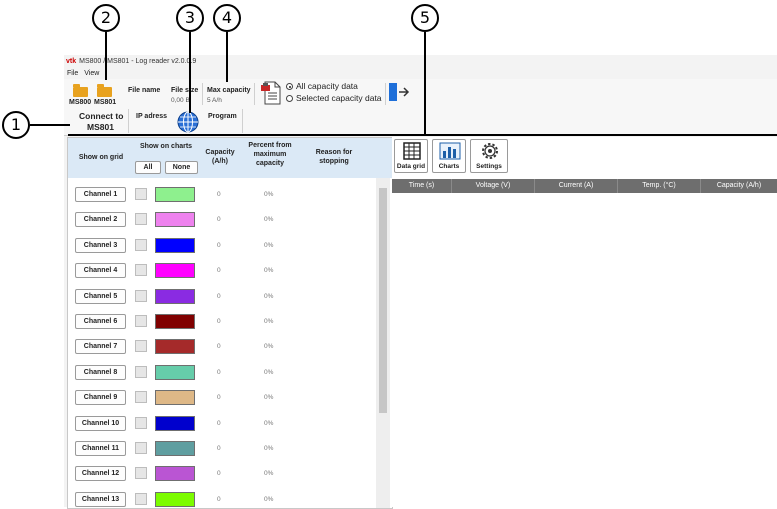 Image resolution: width=777 pixels, height=509 pixels. What do you see at coordinates (100, 372) in the screenshot?
I see `channel-button: Channel 8` at bounding box center [100, 372].